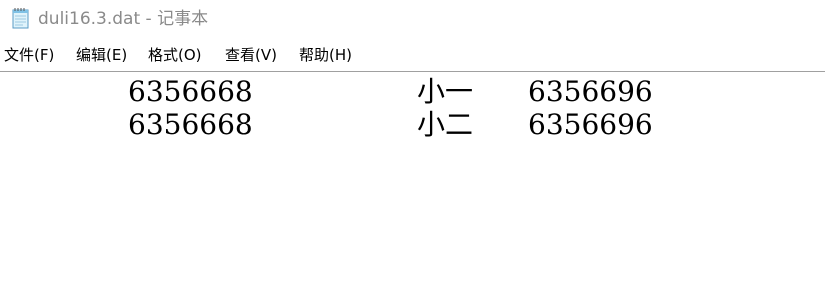  I want to click on menu-format: 格式(O), so click(175, 55).